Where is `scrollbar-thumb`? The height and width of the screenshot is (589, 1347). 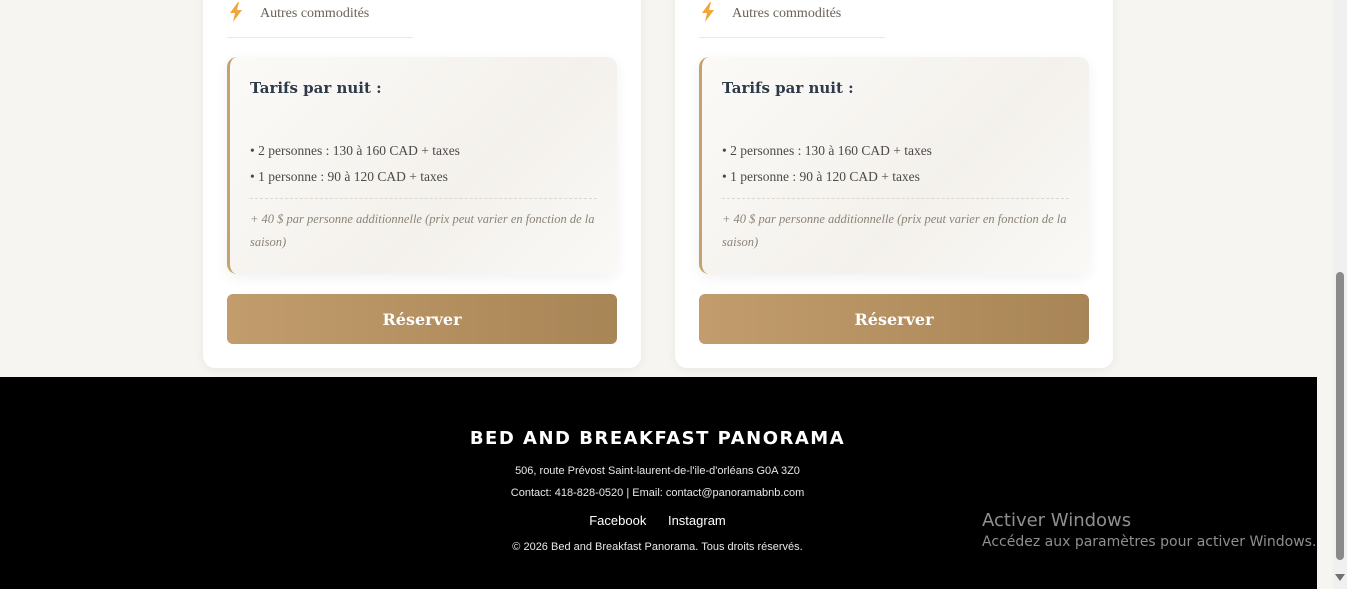 scrollbar-thumb is located at coordinates (1340, 416).